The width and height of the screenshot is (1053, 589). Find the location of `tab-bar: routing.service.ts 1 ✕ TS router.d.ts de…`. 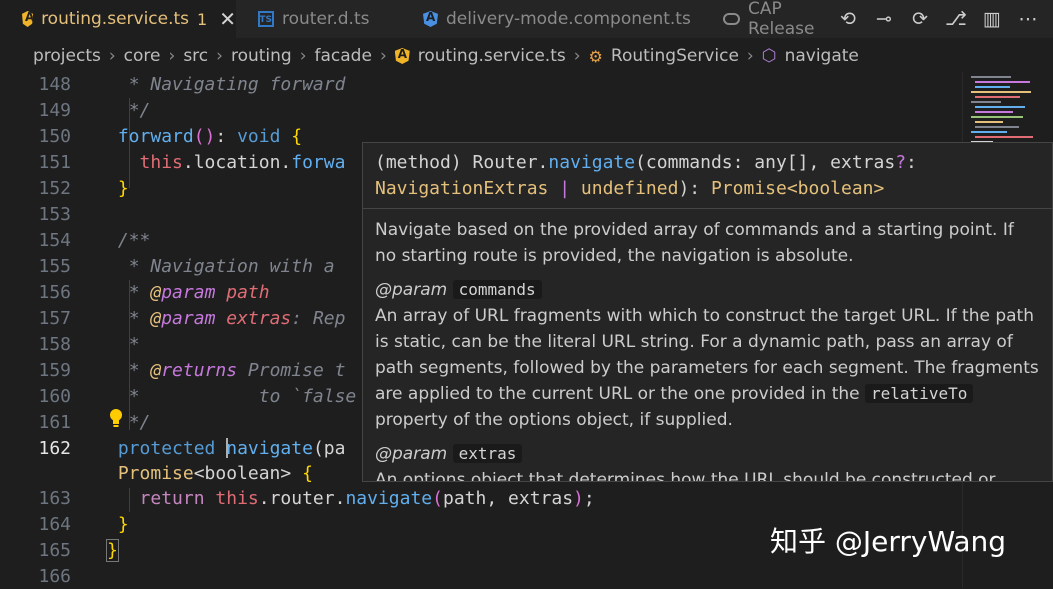

tab-bar: routing.service.ts 1 ✕ TS router.d.ts de… is located at coordinates (526, 19).